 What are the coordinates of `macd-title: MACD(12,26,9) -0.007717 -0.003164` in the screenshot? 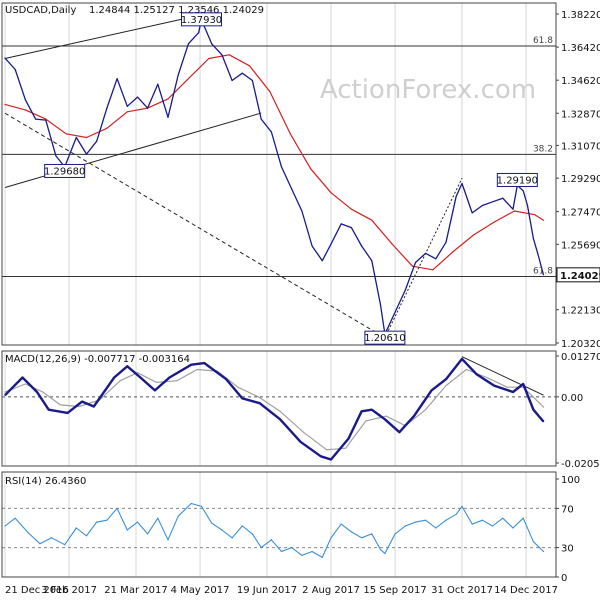 It's located at (97, 359).